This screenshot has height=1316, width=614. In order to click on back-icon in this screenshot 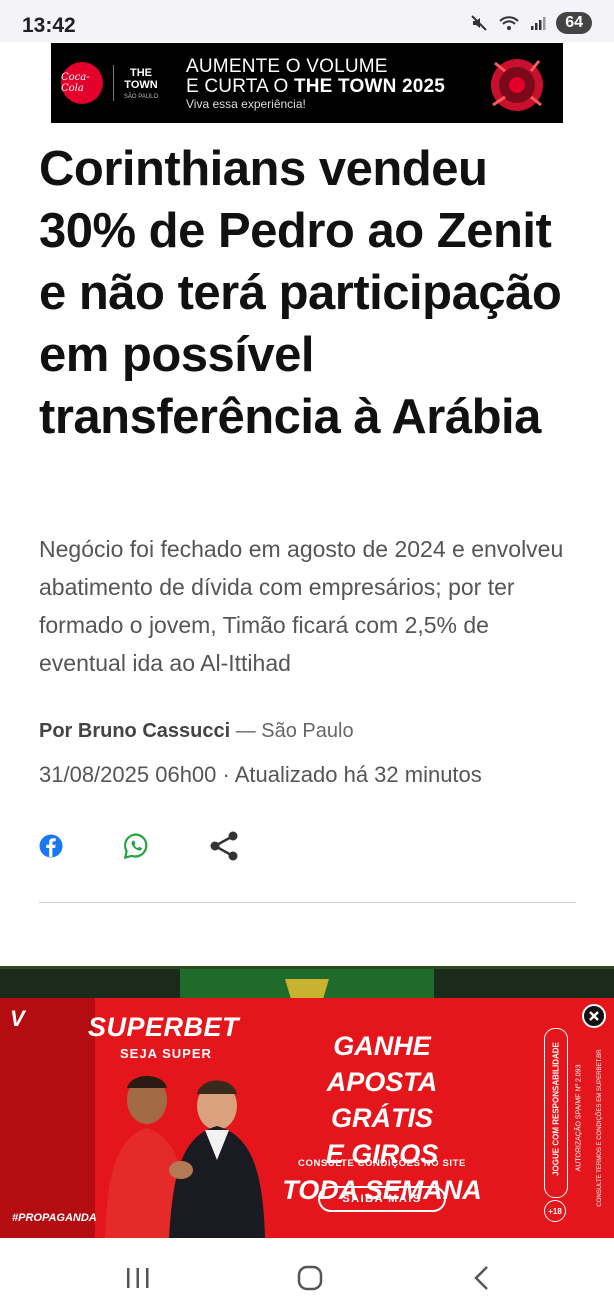, I will do `click(481, 1278)`.